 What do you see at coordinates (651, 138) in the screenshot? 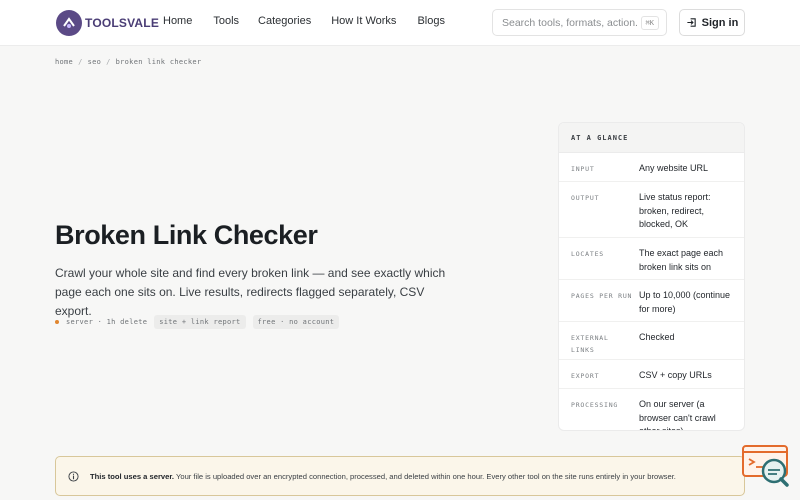
I see `at-a-glance-heading: AT A GLANCE` at bounding box center [651, 138].